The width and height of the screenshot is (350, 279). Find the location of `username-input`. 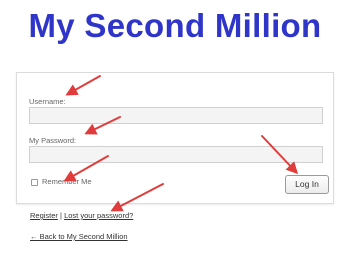

username-input is located at coordinates (176, 115).